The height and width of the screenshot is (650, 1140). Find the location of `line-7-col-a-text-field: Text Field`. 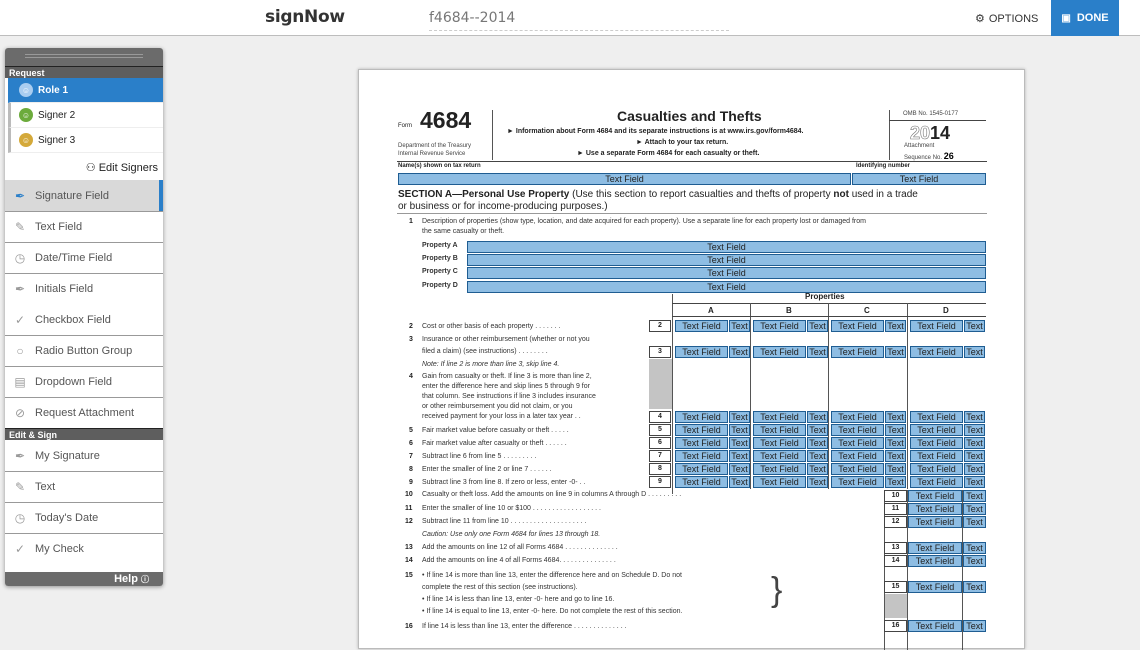

line-7-col-a-text-field: Text Field is located at coordinates (701, 456).